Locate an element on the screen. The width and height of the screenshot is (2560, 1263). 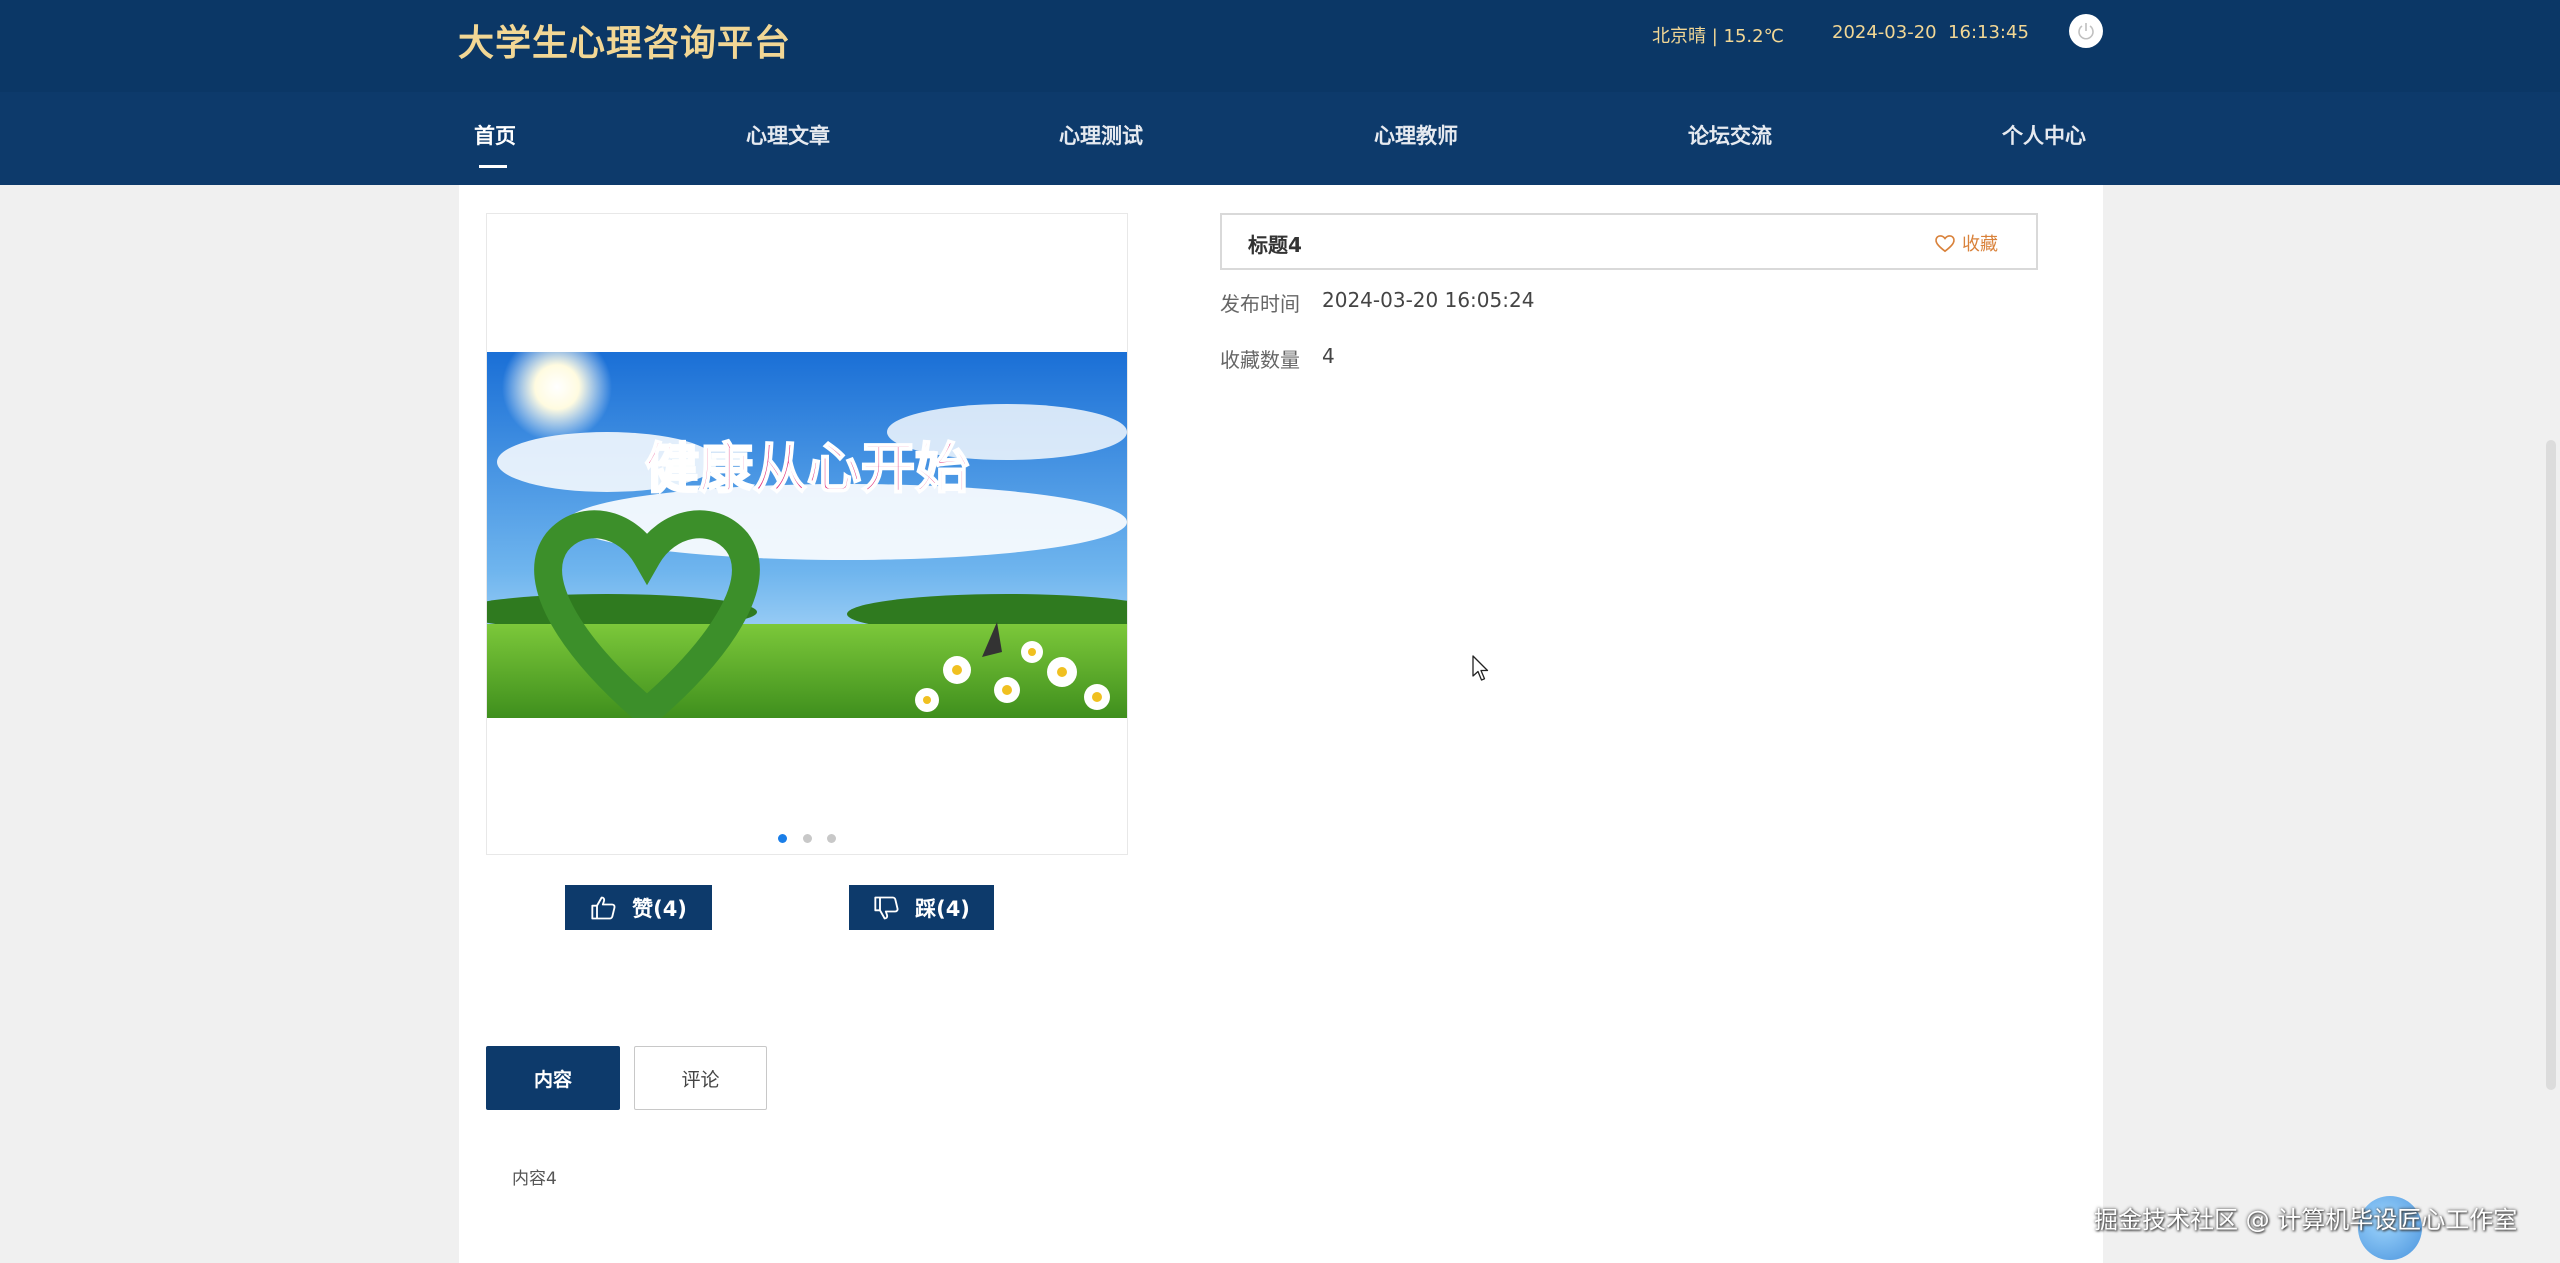
favorite-count-label: 收藏数量 is located at coordinates (1260, 360).